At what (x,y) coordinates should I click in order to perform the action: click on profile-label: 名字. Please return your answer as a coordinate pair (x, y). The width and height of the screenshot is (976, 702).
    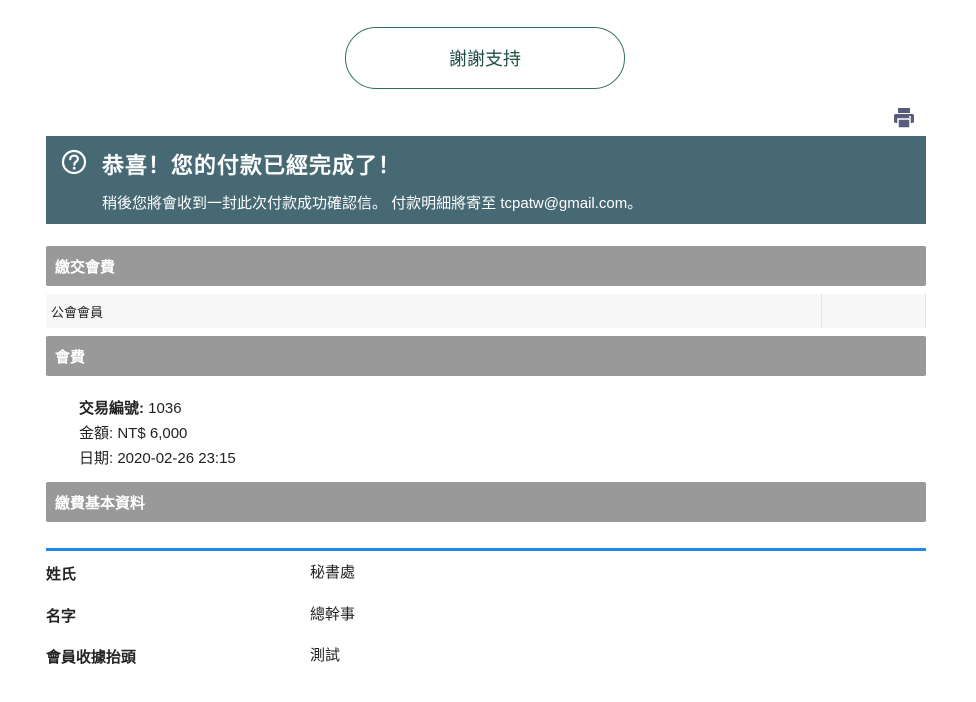
    Looking at the image, I should click on (61, 616).